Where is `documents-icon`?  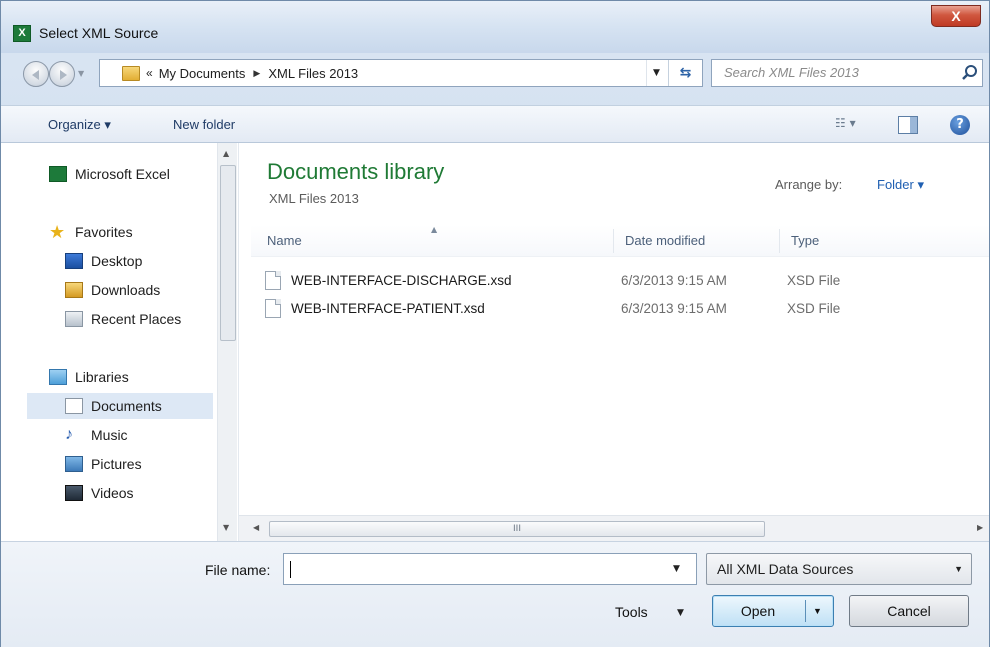 documents-icon is located at coordinates (74, 406).